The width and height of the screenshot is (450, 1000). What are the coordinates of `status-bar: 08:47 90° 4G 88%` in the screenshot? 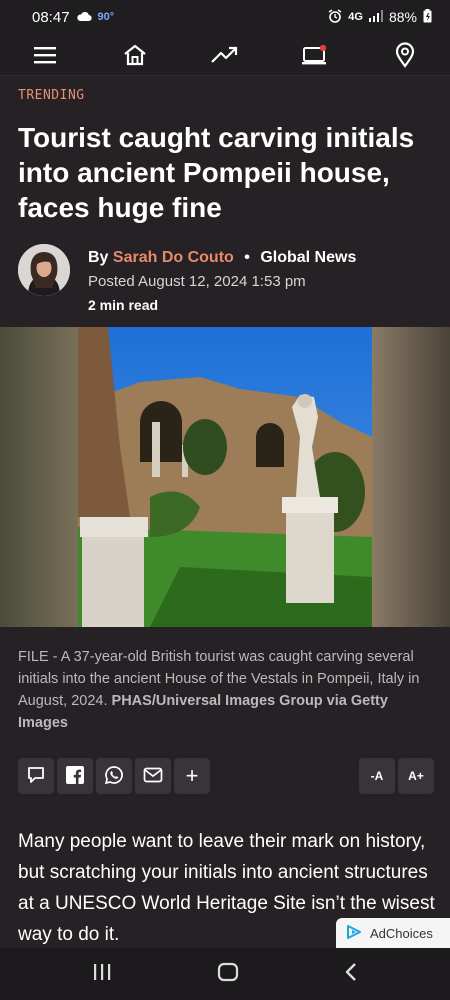 It's located at (225, 17).